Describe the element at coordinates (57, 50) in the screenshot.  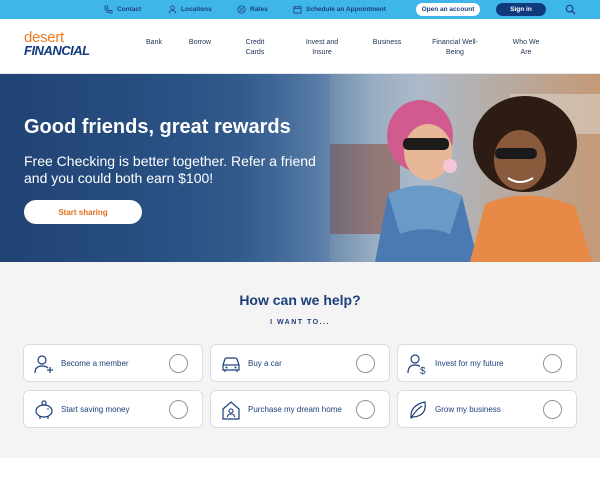
I see `logo-financial: FINANCIAL` at that location.